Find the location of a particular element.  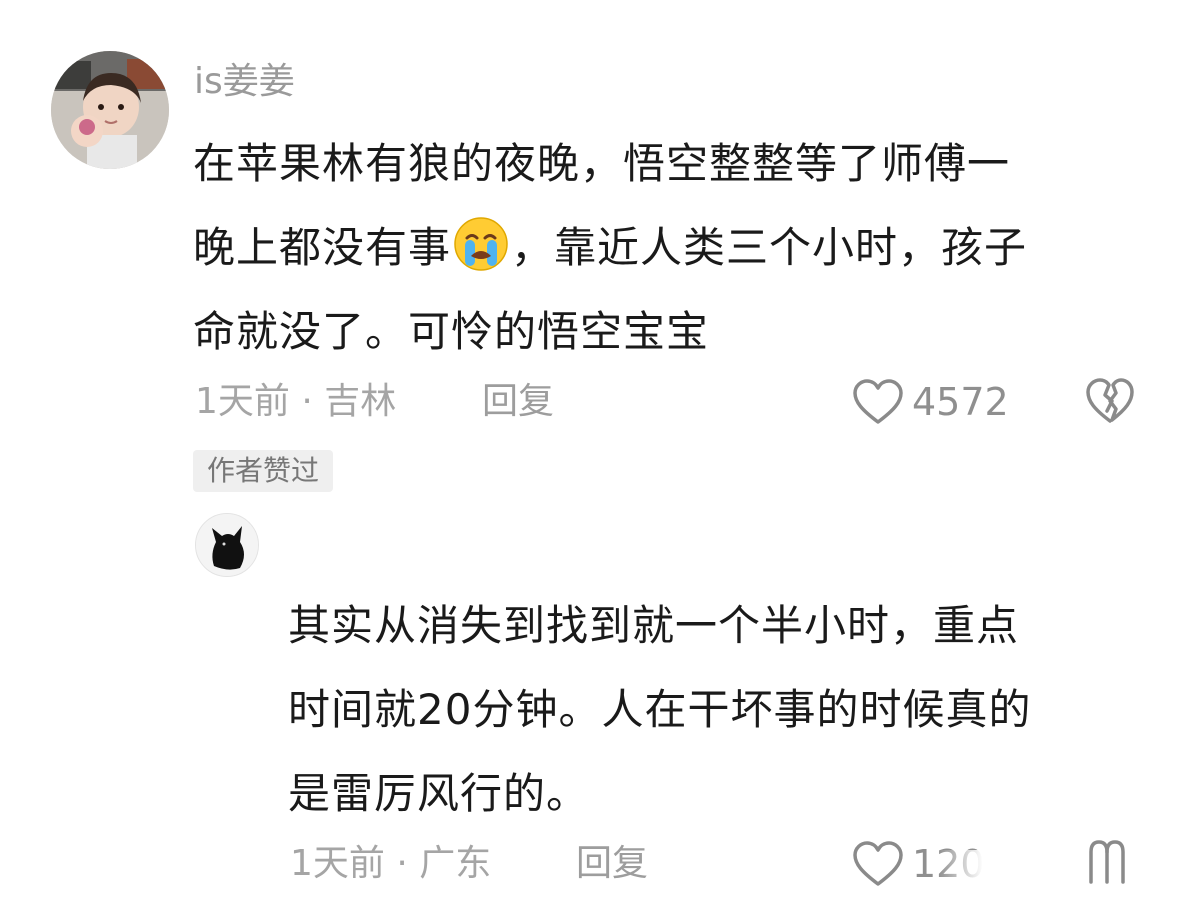

comment-line: 命就没了。可怜的悟空宝宝 is located at coordinates (451, 331).